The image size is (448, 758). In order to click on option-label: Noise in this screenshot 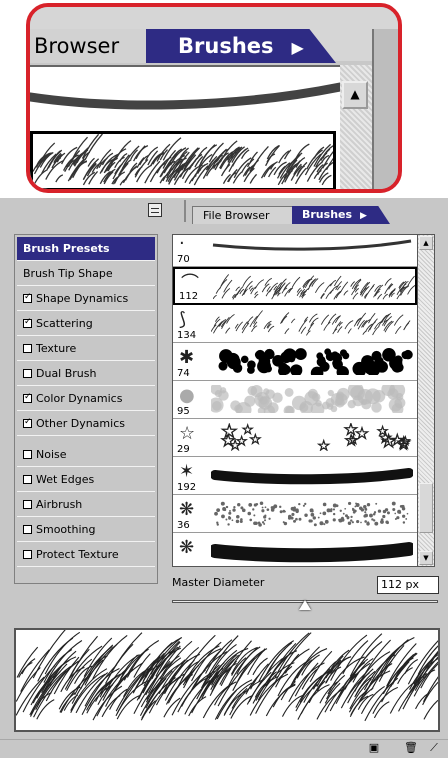, I will do `click(51, 454)`.